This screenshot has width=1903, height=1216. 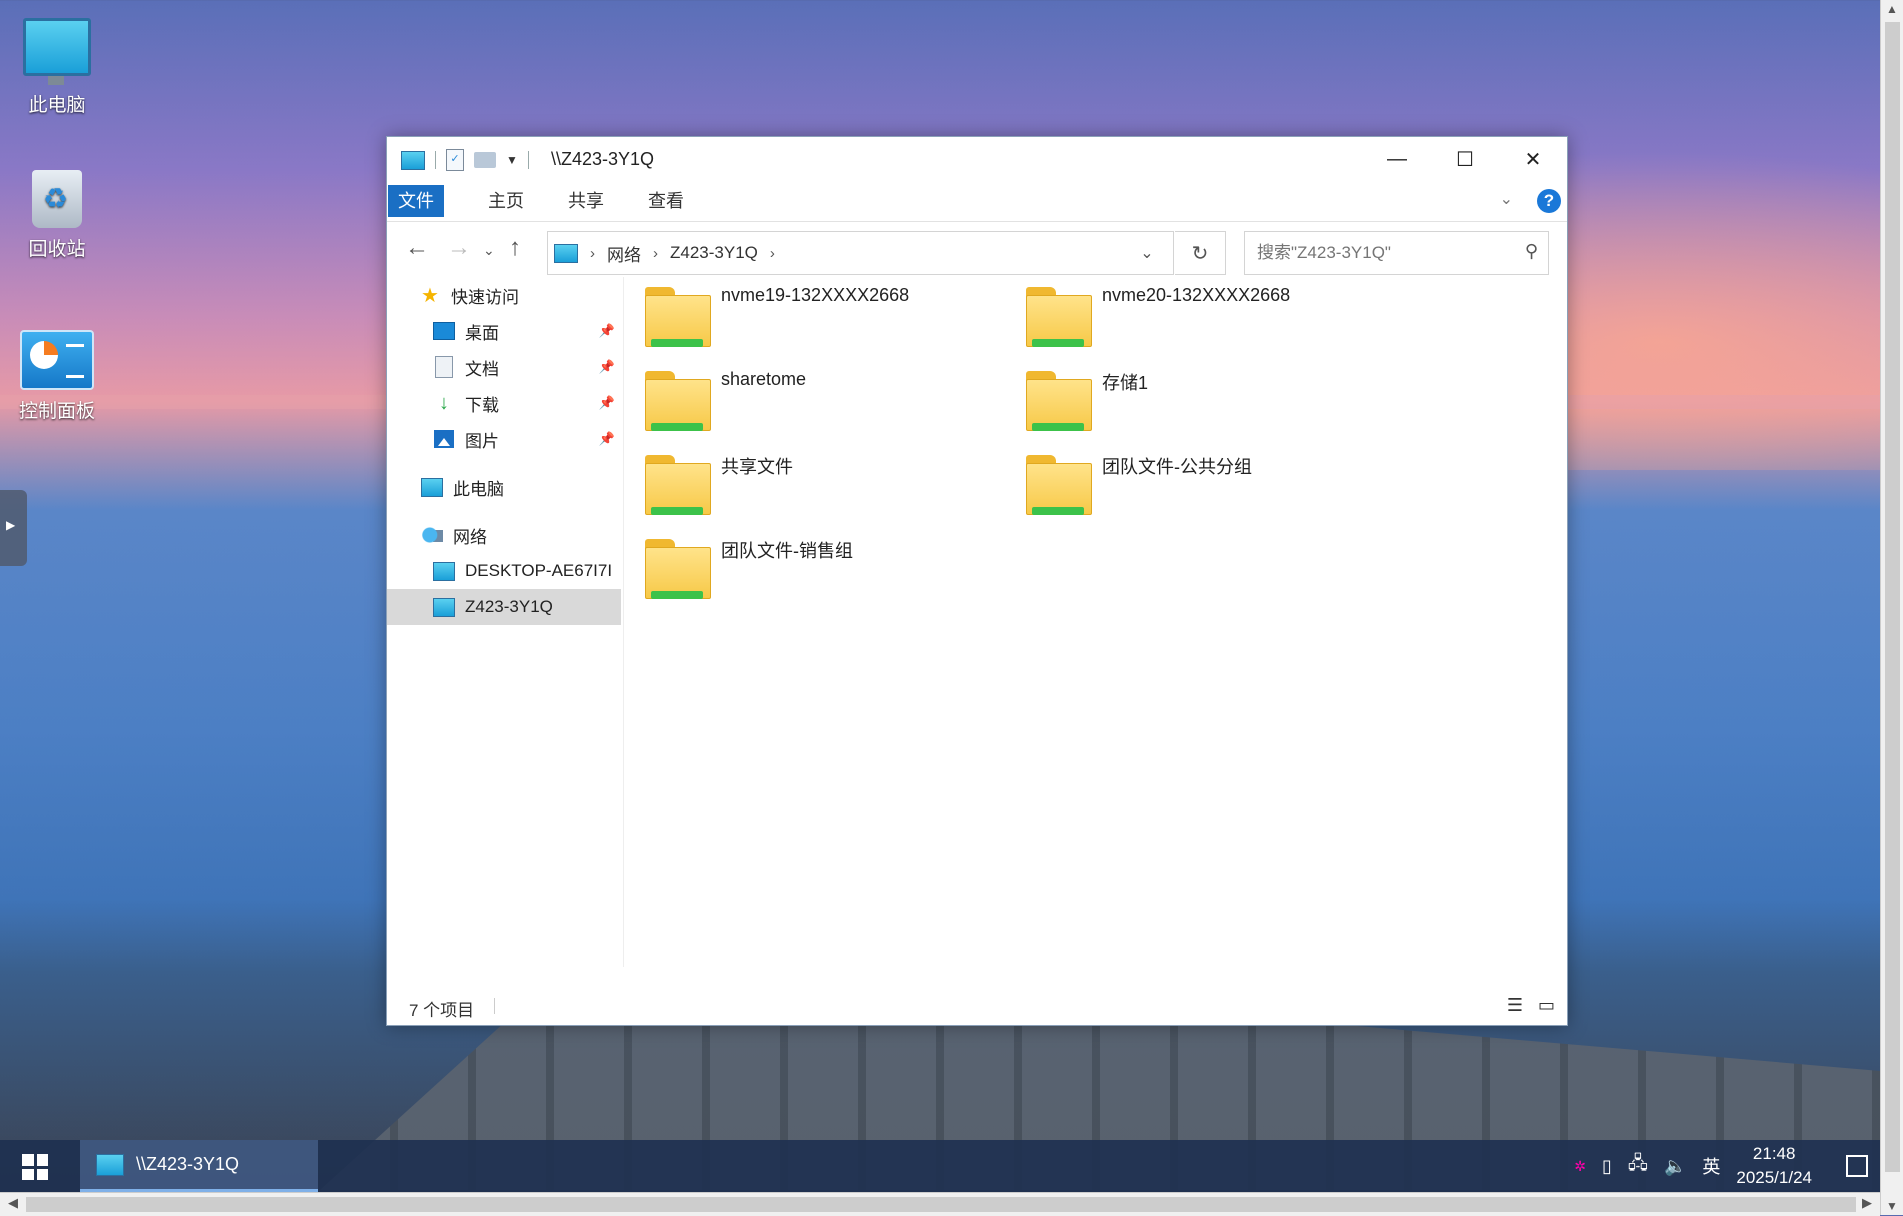 What do you see at coordinates (603, 159) in the screenshot?
I see `window-title: \\Z423-3Y1Q` at bounding box center [603, 159].